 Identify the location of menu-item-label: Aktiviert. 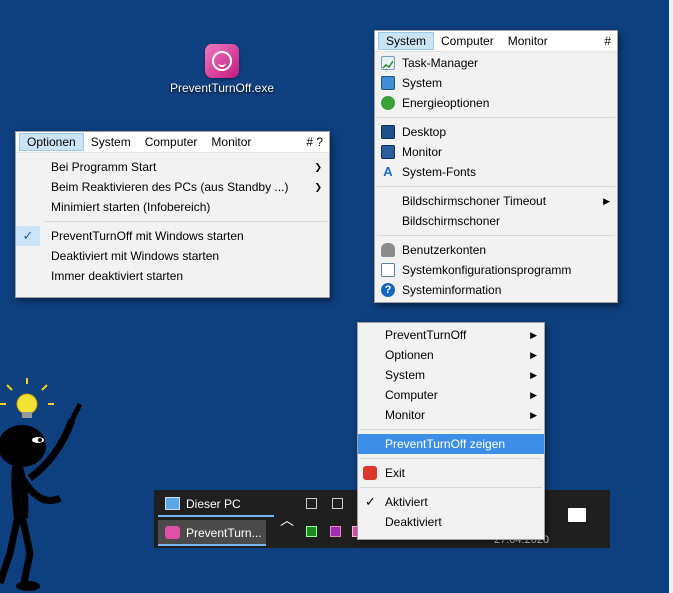
(406, 502).